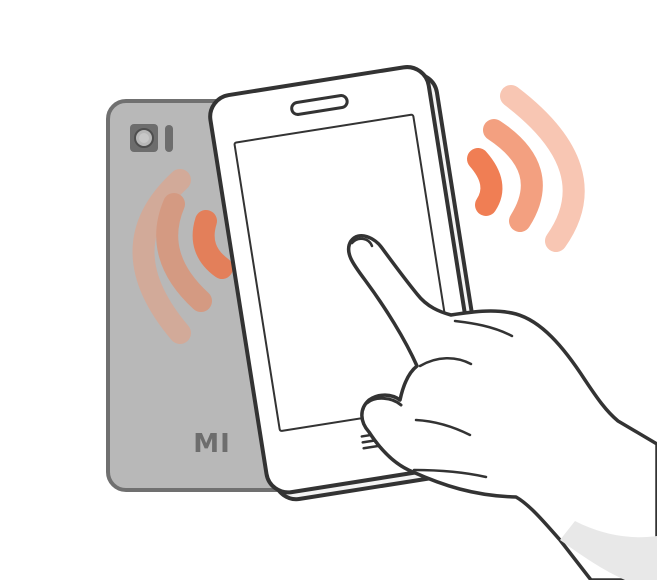 This screenshot has height=580, width=657. Describe the element at coordinates (144, 138) in the screenshot. I see `camera-icon` at that location.